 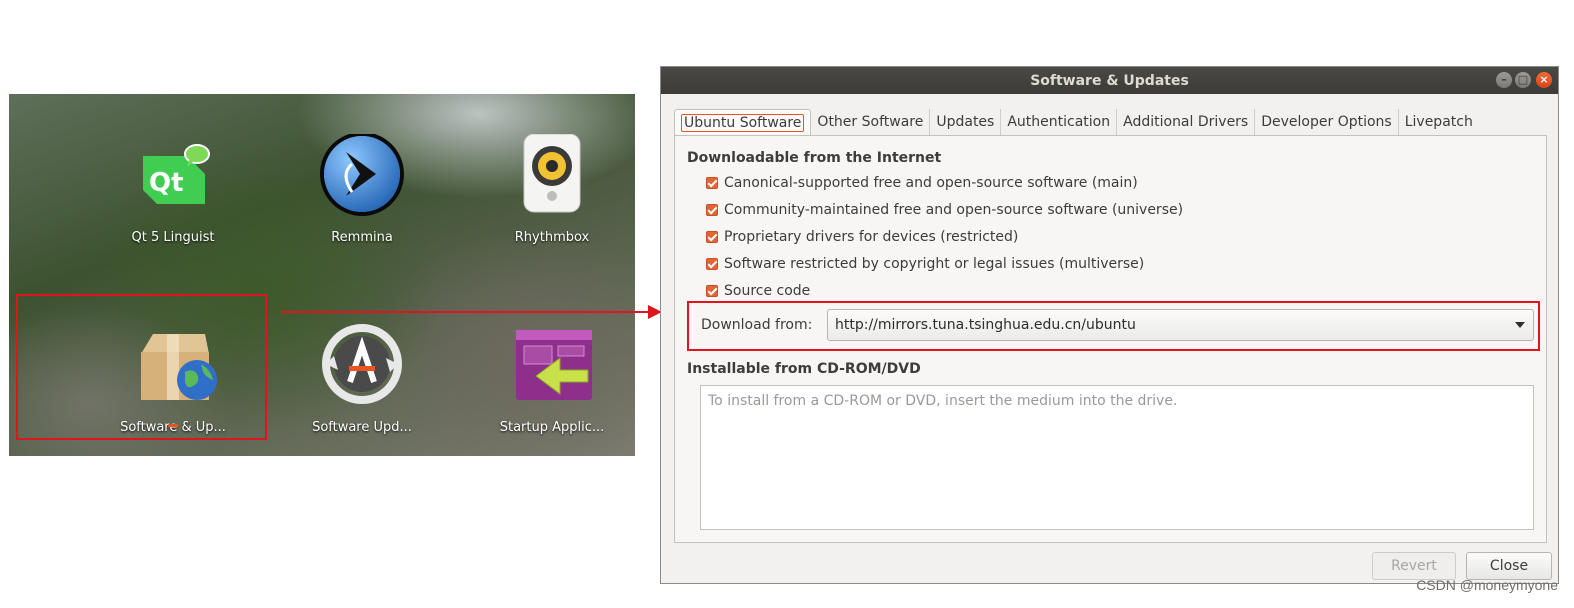 What do you see at coordinates (173, 237) in the screenshot?
I see `app-label: Qt 5 Linguist` at bounding box center [173, 237].